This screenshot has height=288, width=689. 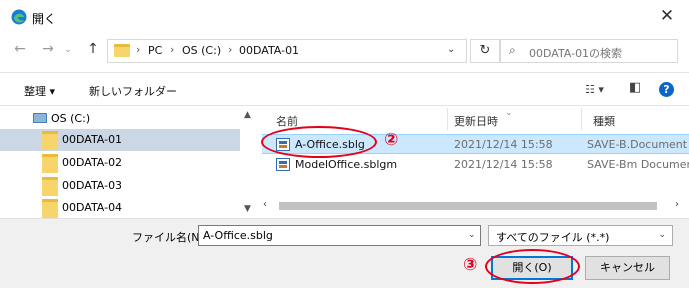 I want to click on tree-item-00data-02: 00DATA-02, so click(x=120, y=163).